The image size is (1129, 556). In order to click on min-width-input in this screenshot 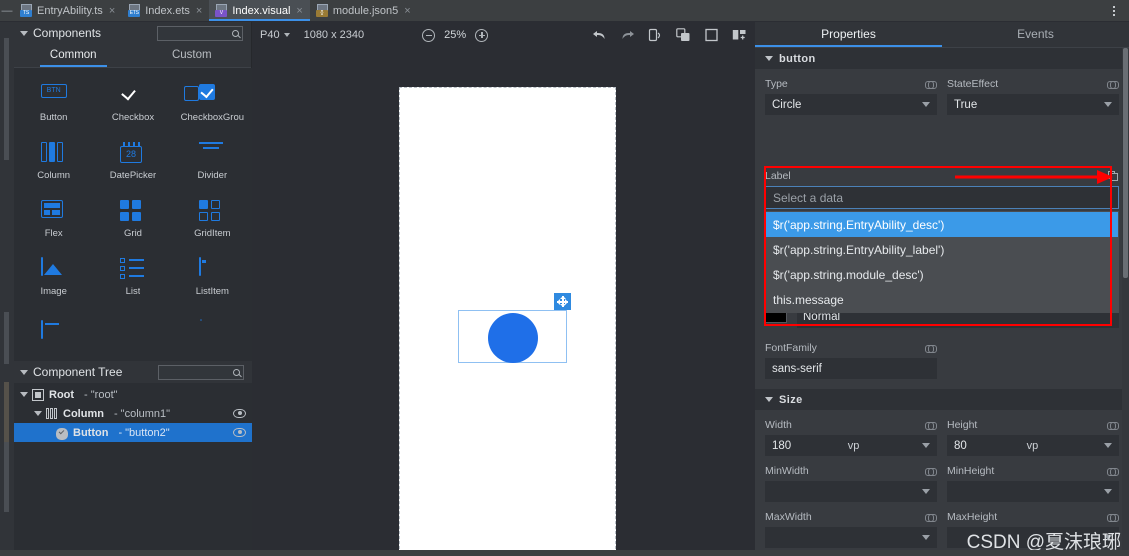, I will do `click(851, 491)`.